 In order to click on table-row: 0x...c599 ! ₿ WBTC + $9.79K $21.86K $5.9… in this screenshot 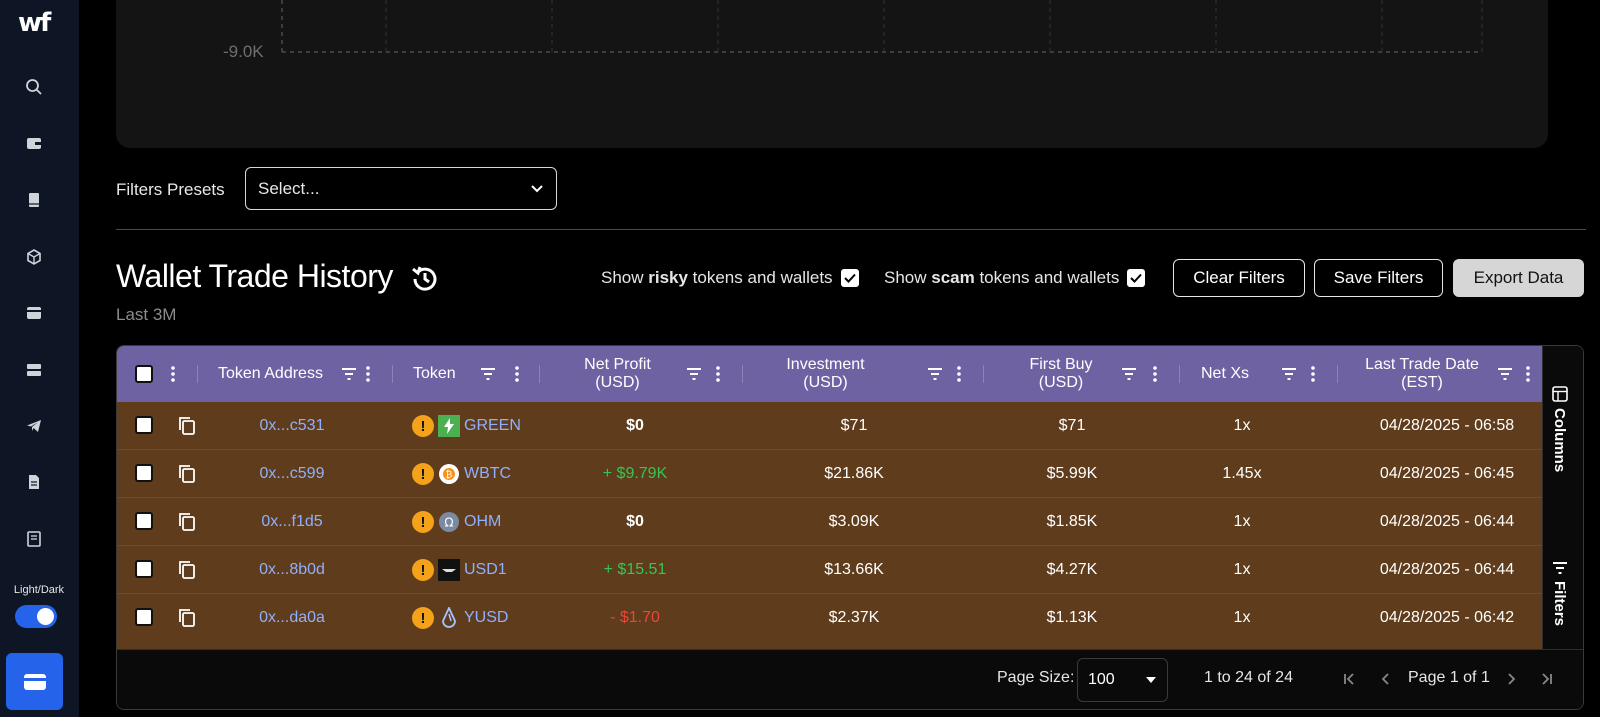, I will do `click(829, 474)`.